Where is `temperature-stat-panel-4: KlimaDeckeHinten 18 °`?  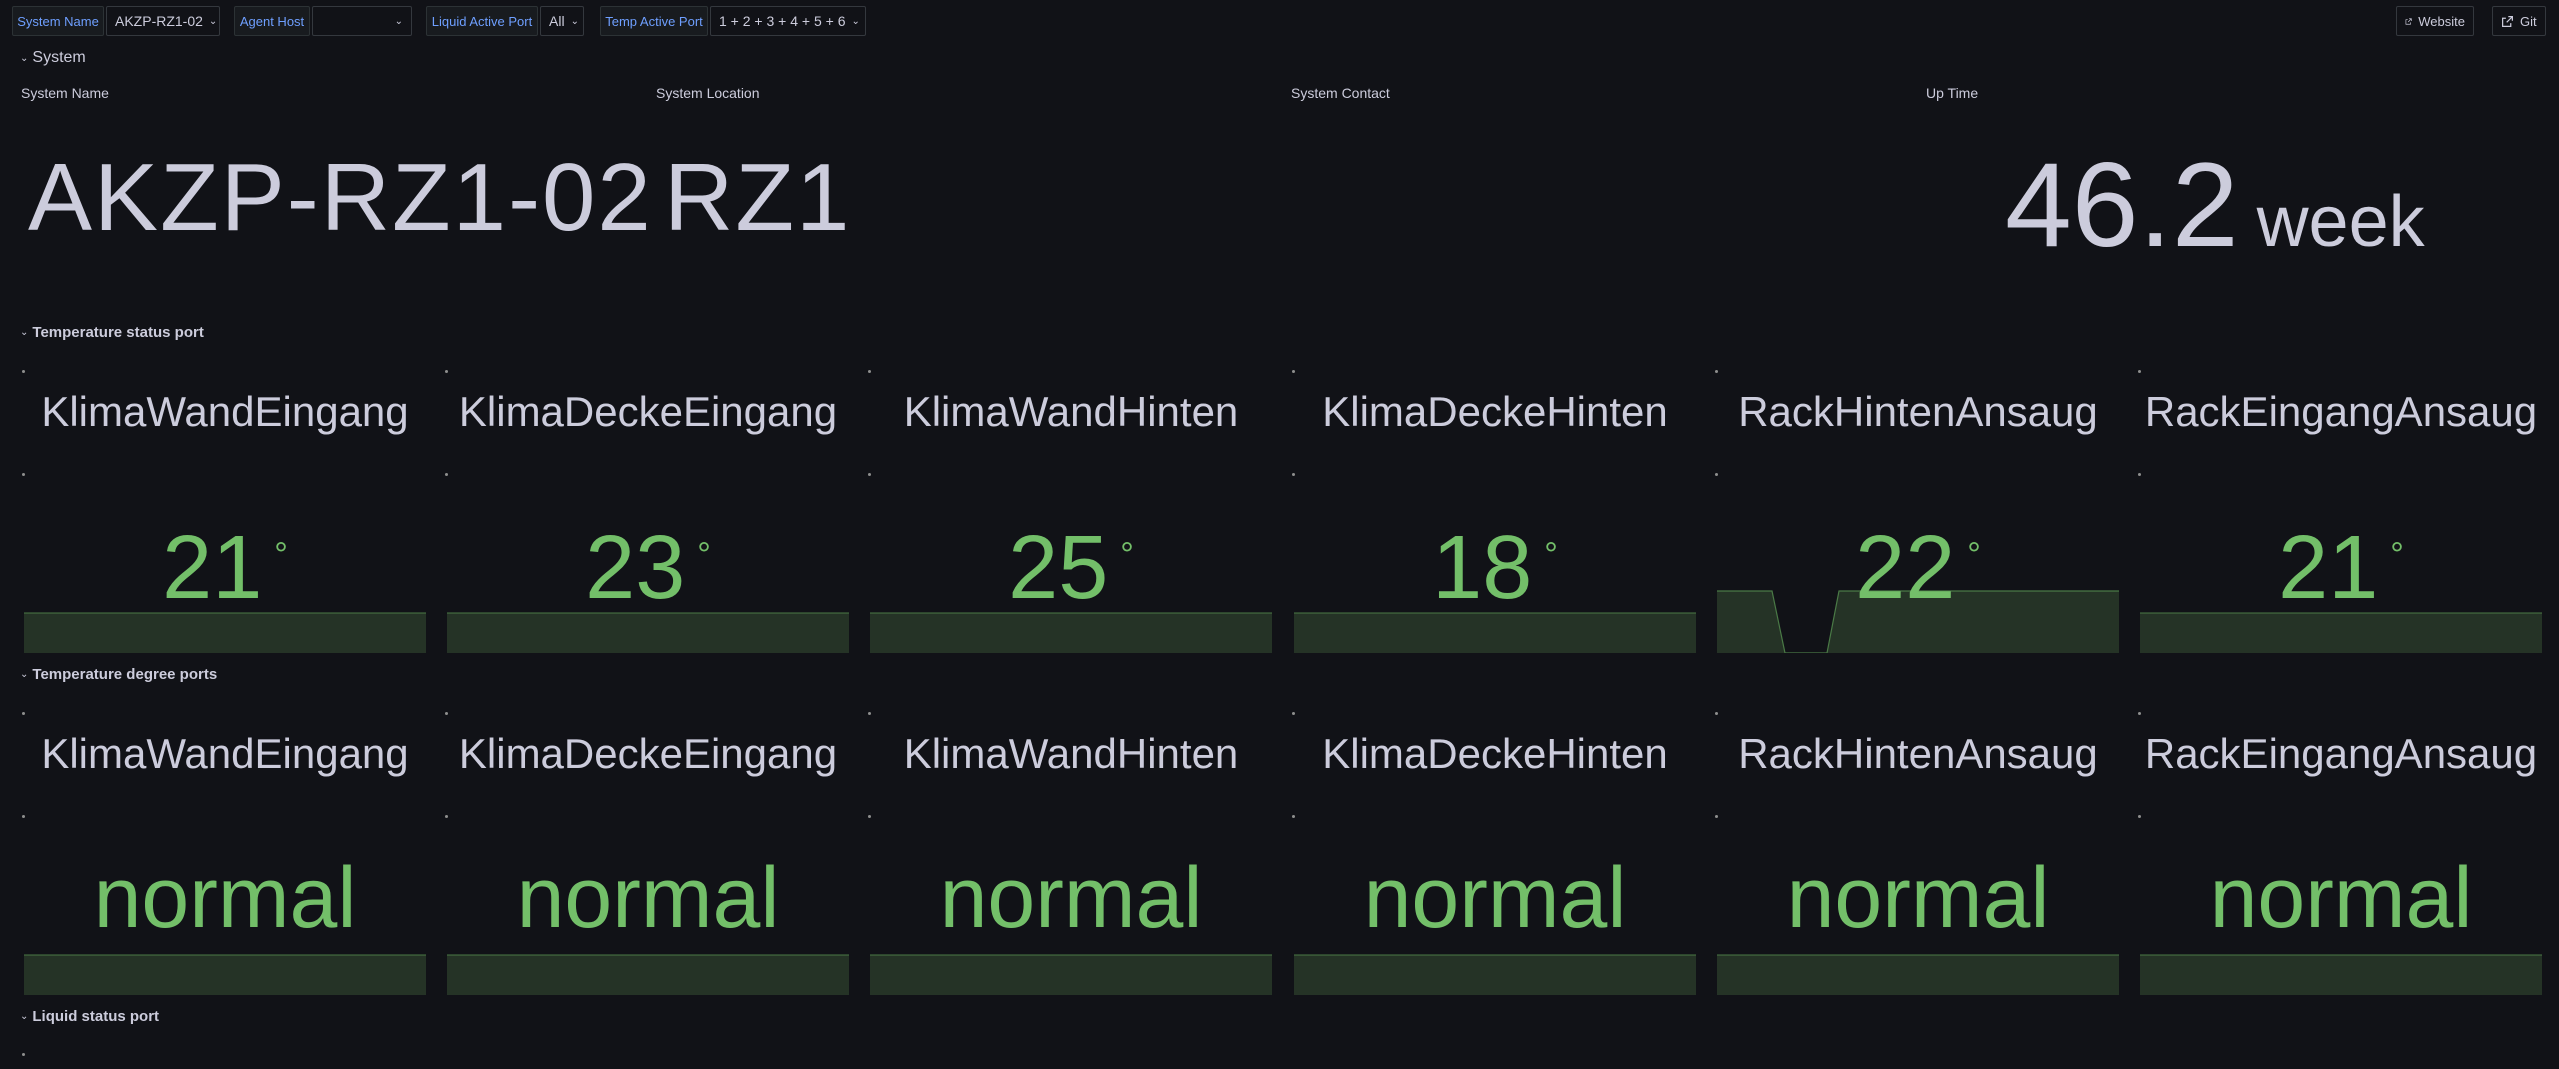 temperature-stat-panel-4: KlimaDeckeHinten 18 ° is located at coordinates (1494, 520).